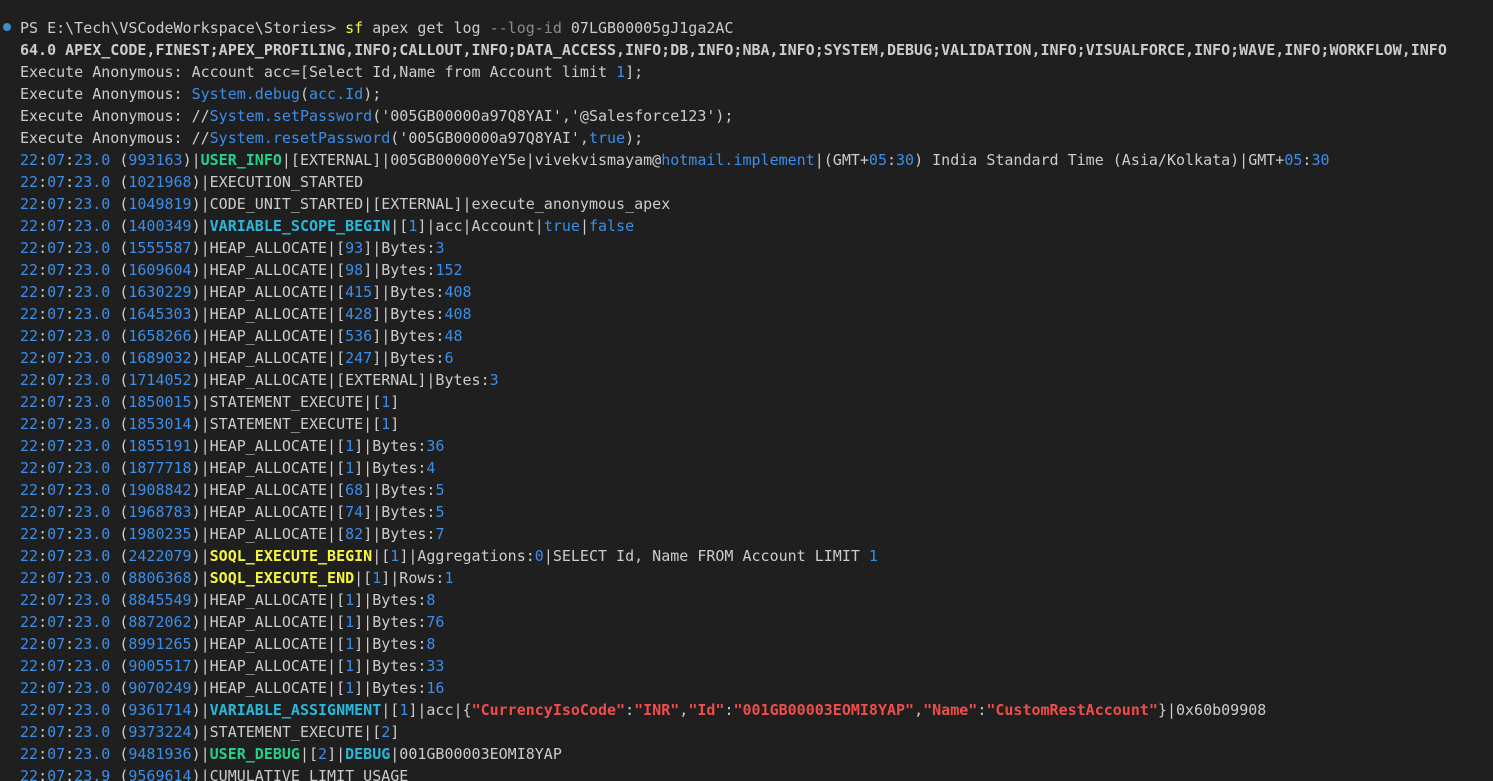 The image size is (1493, 781). Describe the element at coordinates (440, 512) in the screenshot. I see `log-segment: 5` at that location.